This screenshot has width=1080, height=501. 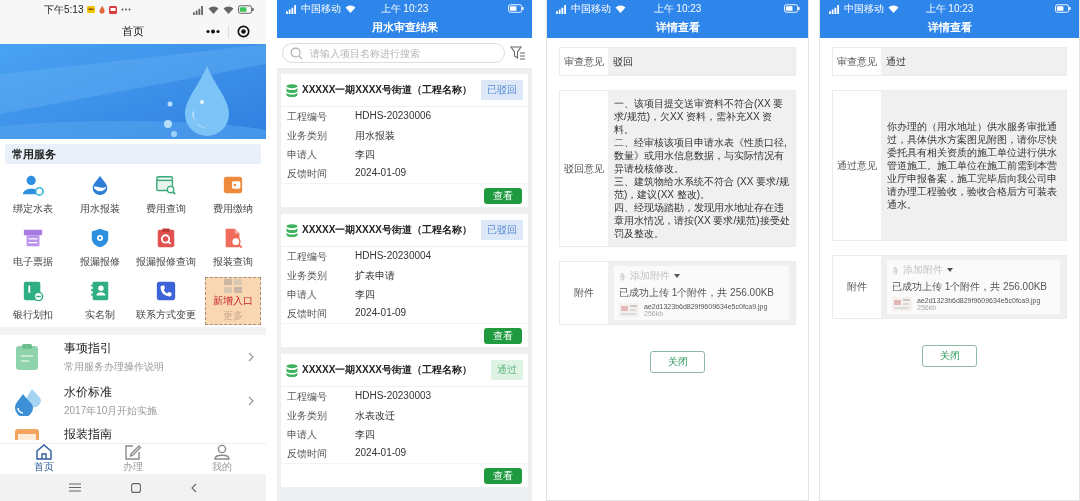 What do you see at coordinates (133, 32) in the screenshot?
I see `page-title: 首页` at bounding box center [133, 32].